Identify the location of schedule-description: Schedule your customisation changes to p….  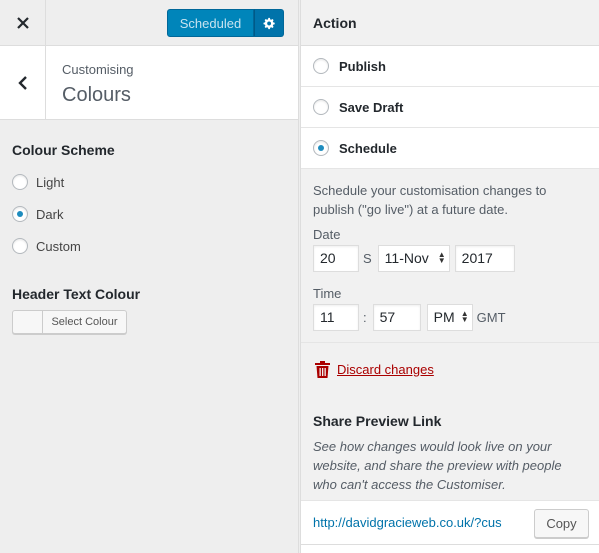
(430, 200).